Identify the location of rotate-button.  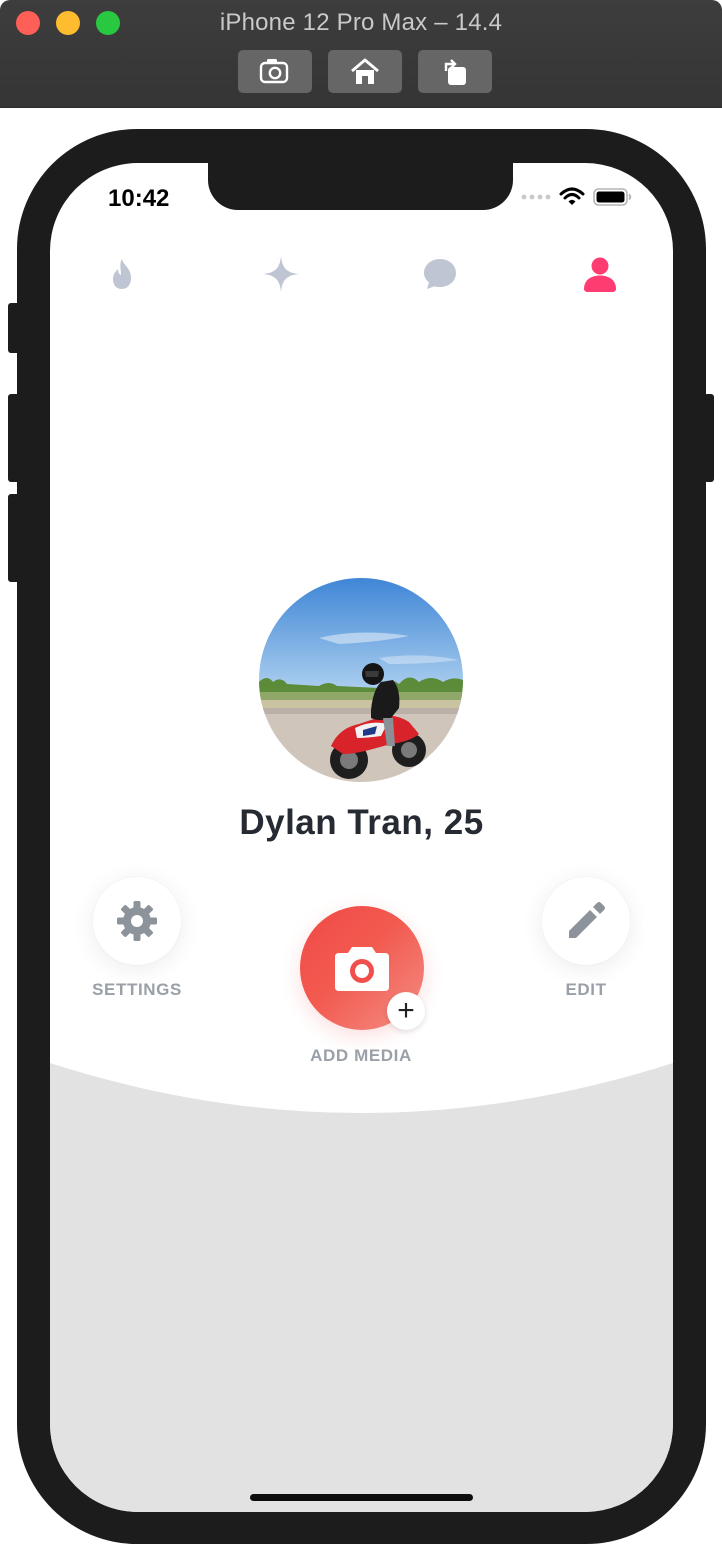
(455, 71).